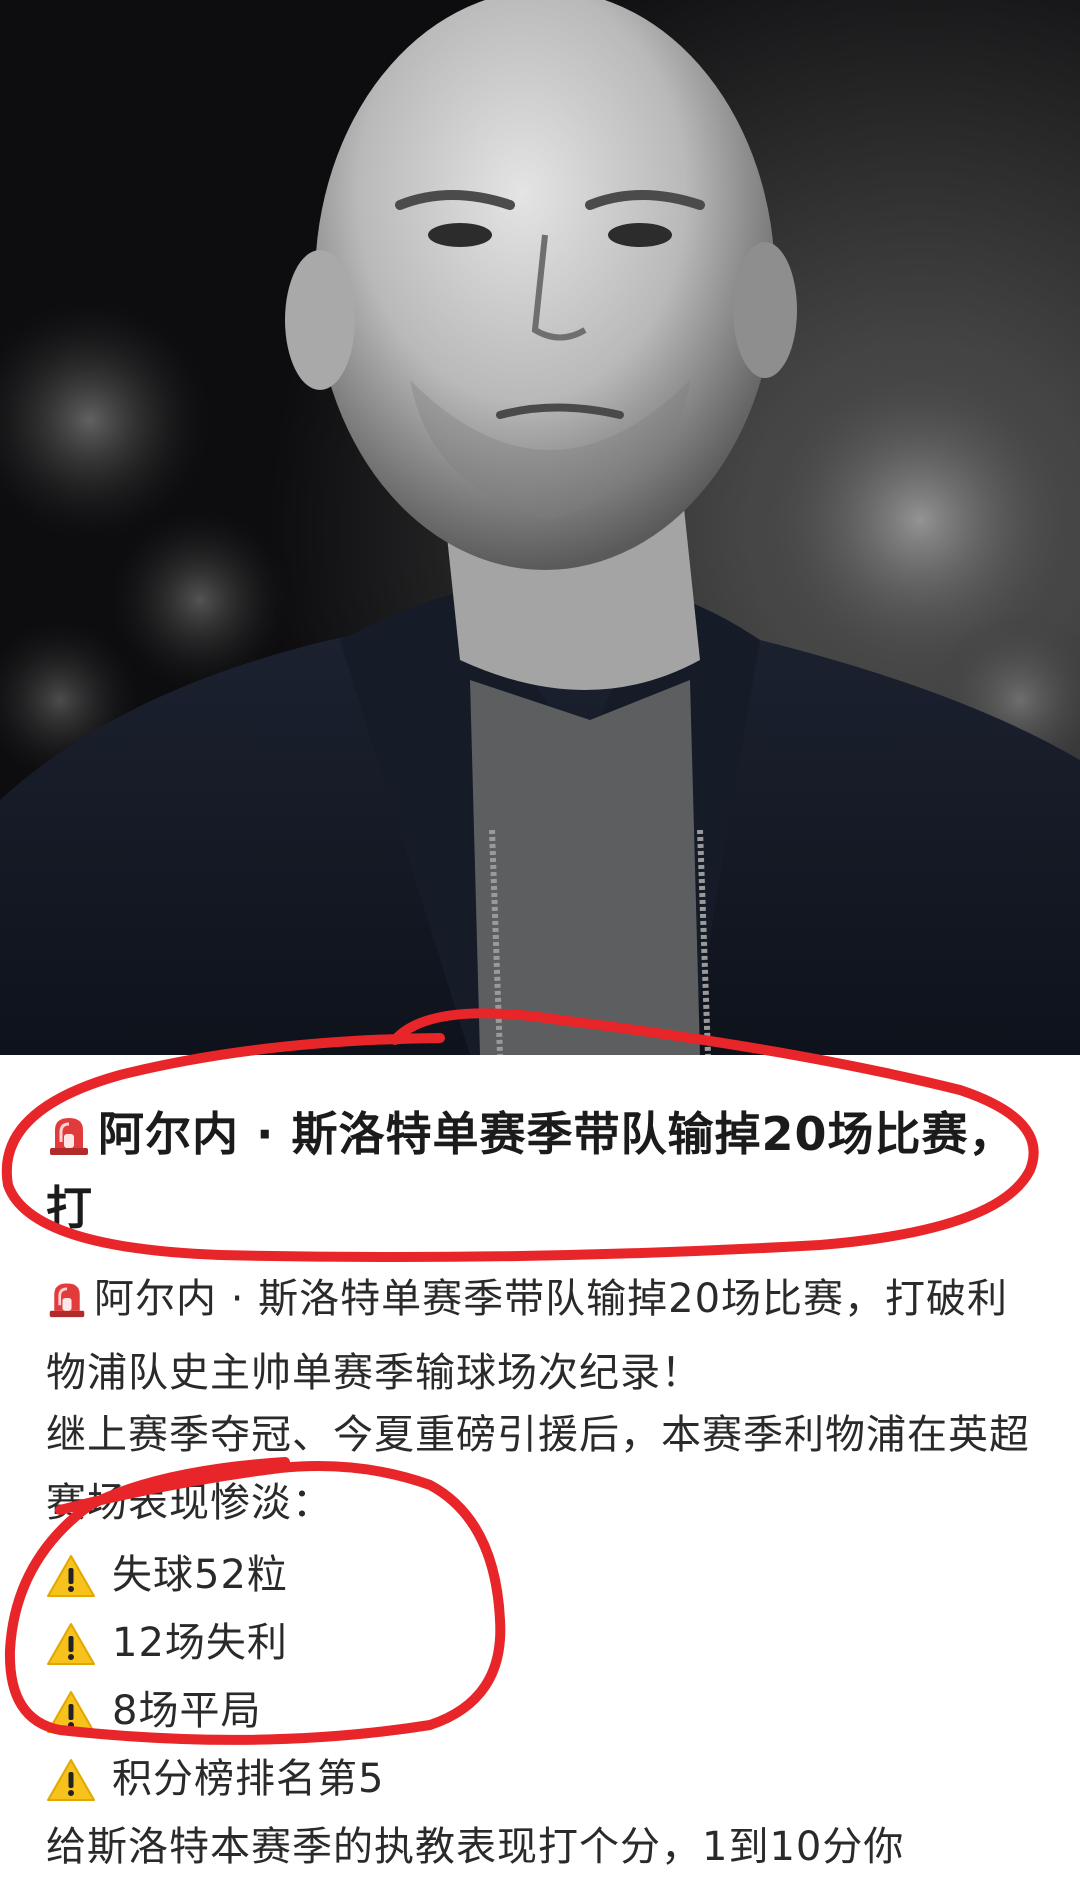 The image size is (1080, 1892). I want to click on stats-list: 失球52粒 12场失利 8场平局 积分榜排名第5, so click(541, 1677).